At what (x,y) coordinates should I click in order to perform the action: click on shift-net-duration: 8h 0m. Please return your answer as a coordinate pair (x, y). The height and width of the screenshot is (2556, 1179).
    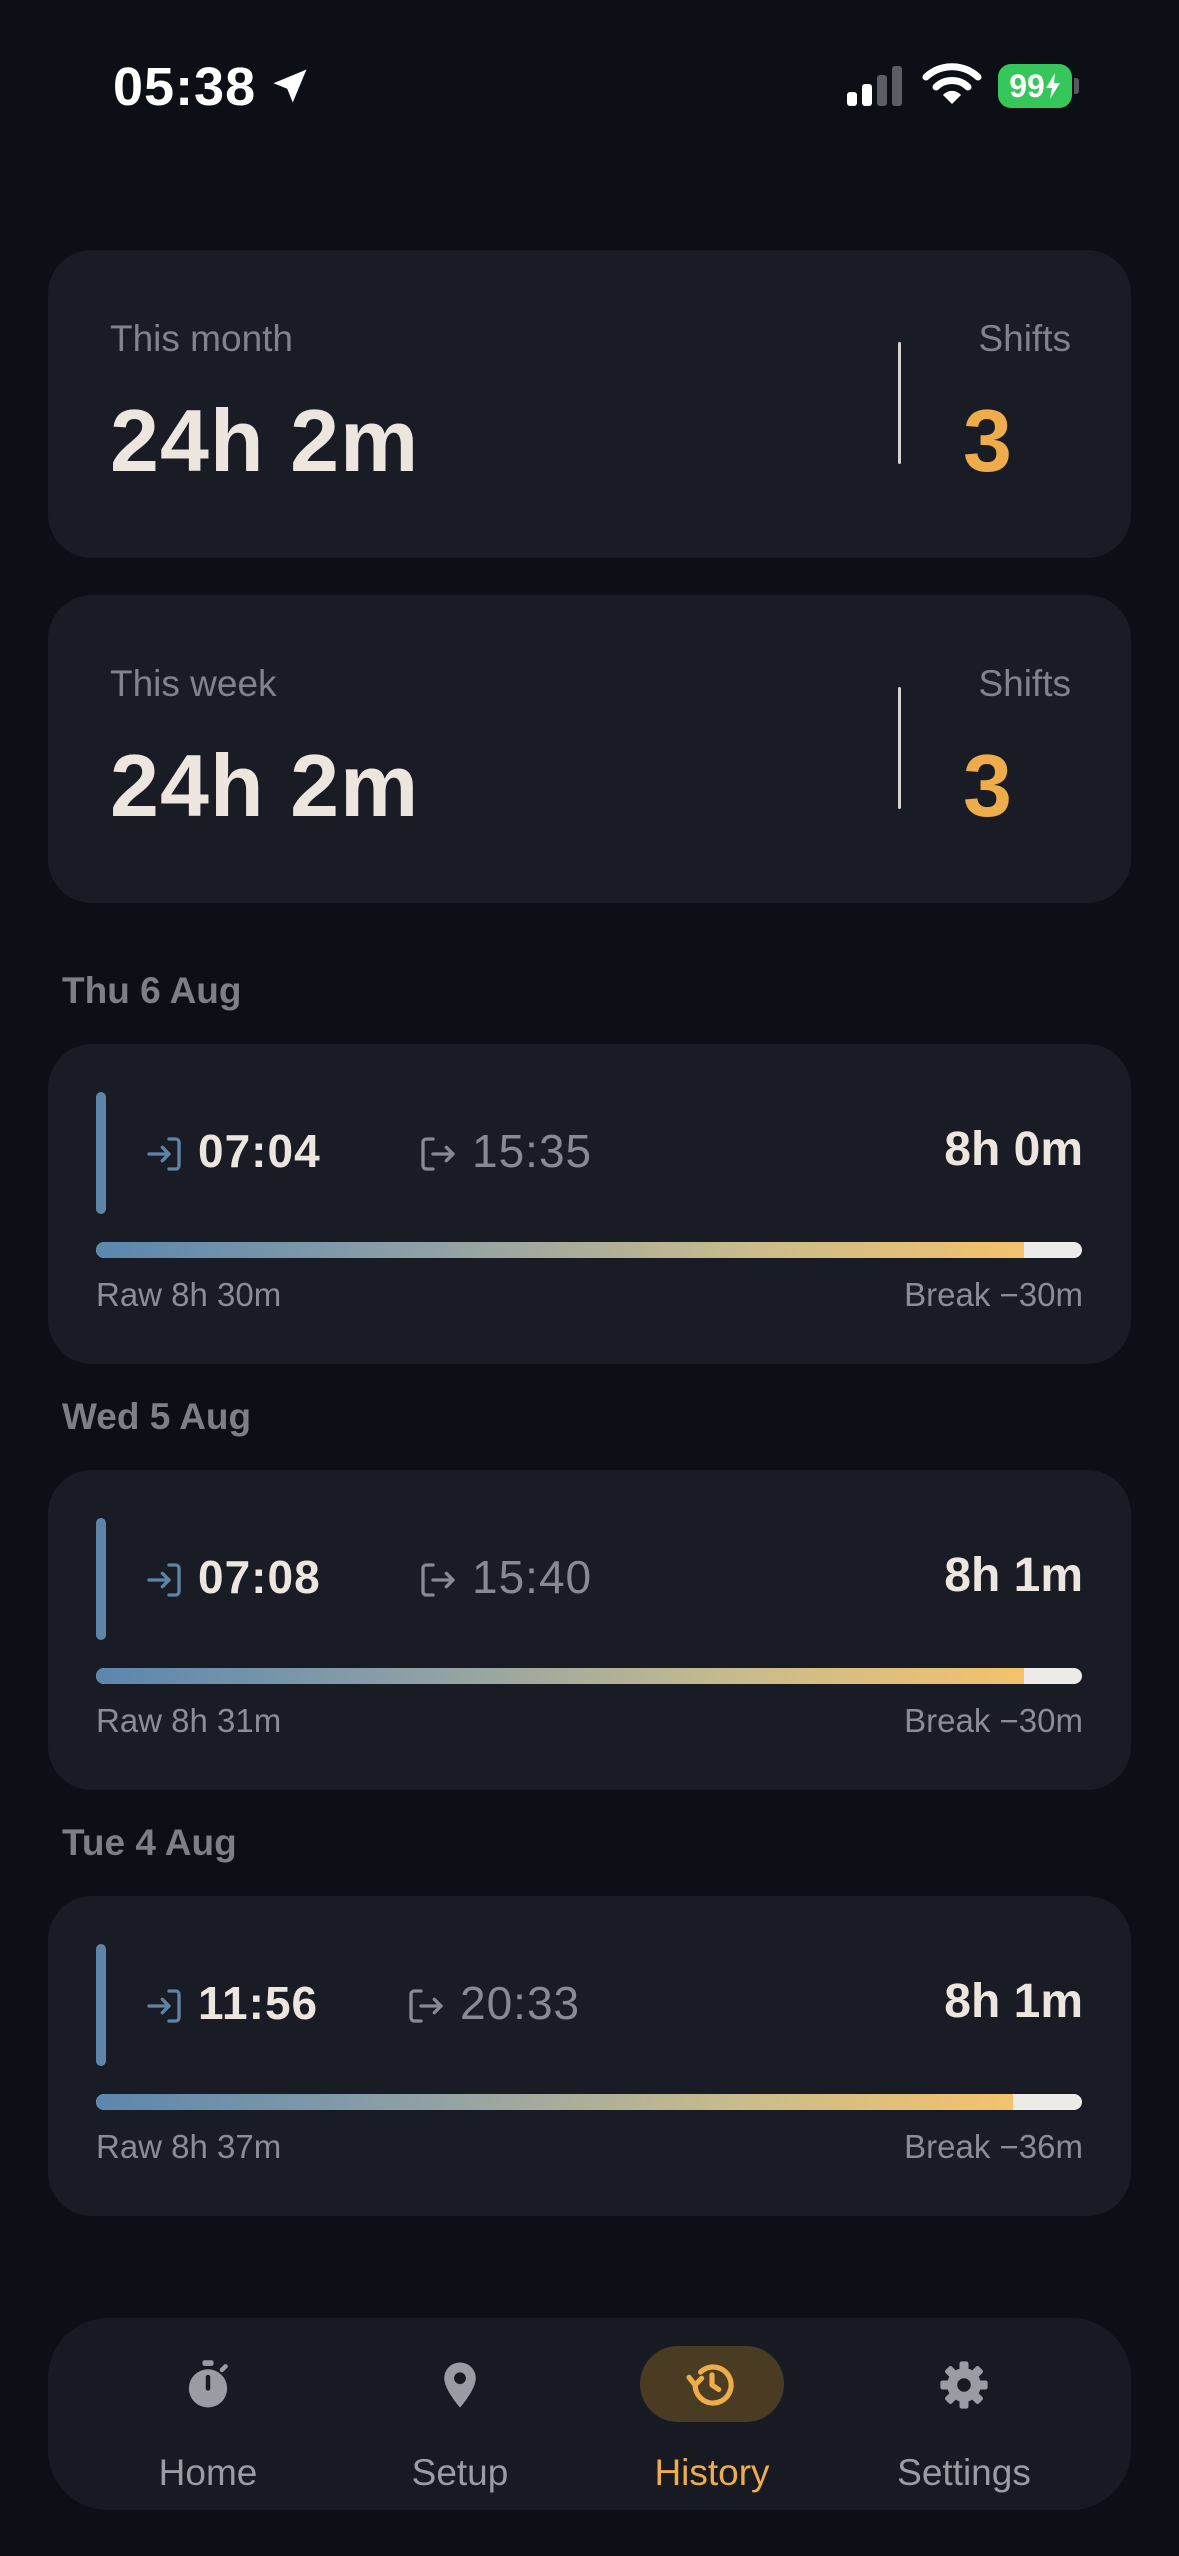
    Looking at the image, I should click on (1013, 1149).